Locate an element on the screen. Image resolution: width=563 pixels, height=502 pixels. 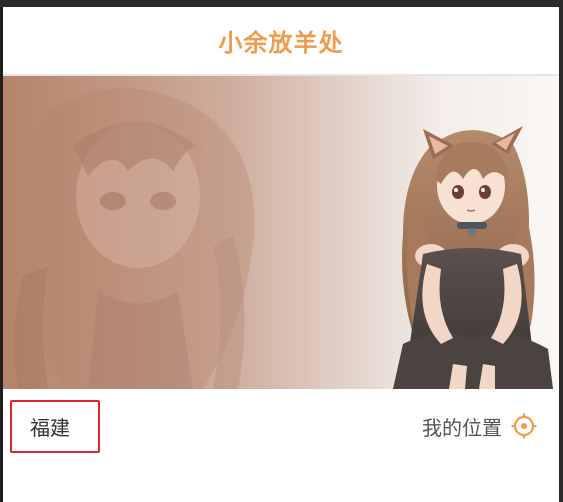
page-title: 小余放羊处 is located at coordinates (281, 43).